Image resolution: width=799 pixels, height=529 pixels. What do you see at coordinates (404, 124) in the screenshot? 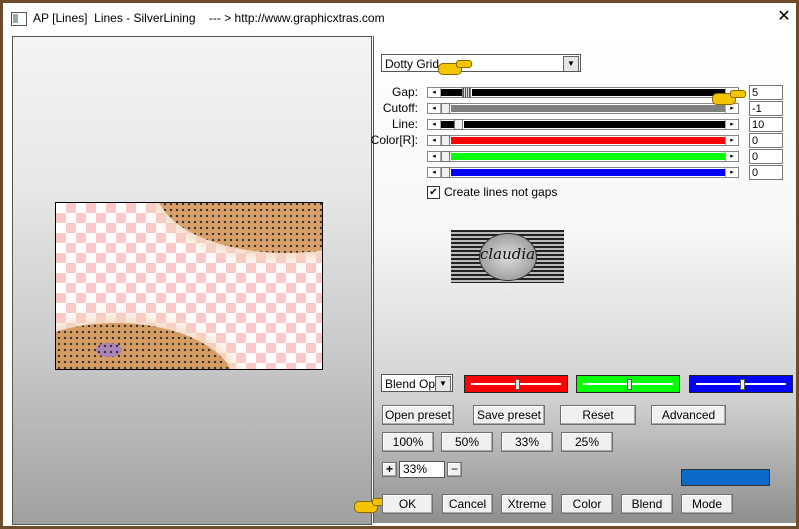
I see `slider-label: Line:` at bounding box center [404, 124].